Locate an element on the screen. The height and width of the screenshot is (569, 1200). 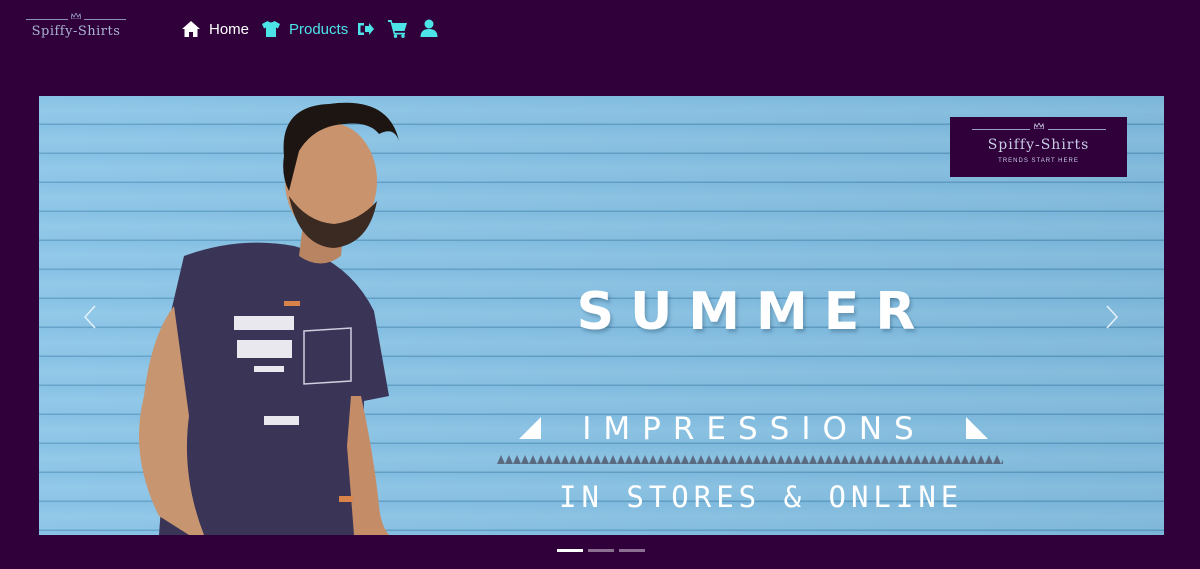
logout-button is located at coordinates (367, 29).